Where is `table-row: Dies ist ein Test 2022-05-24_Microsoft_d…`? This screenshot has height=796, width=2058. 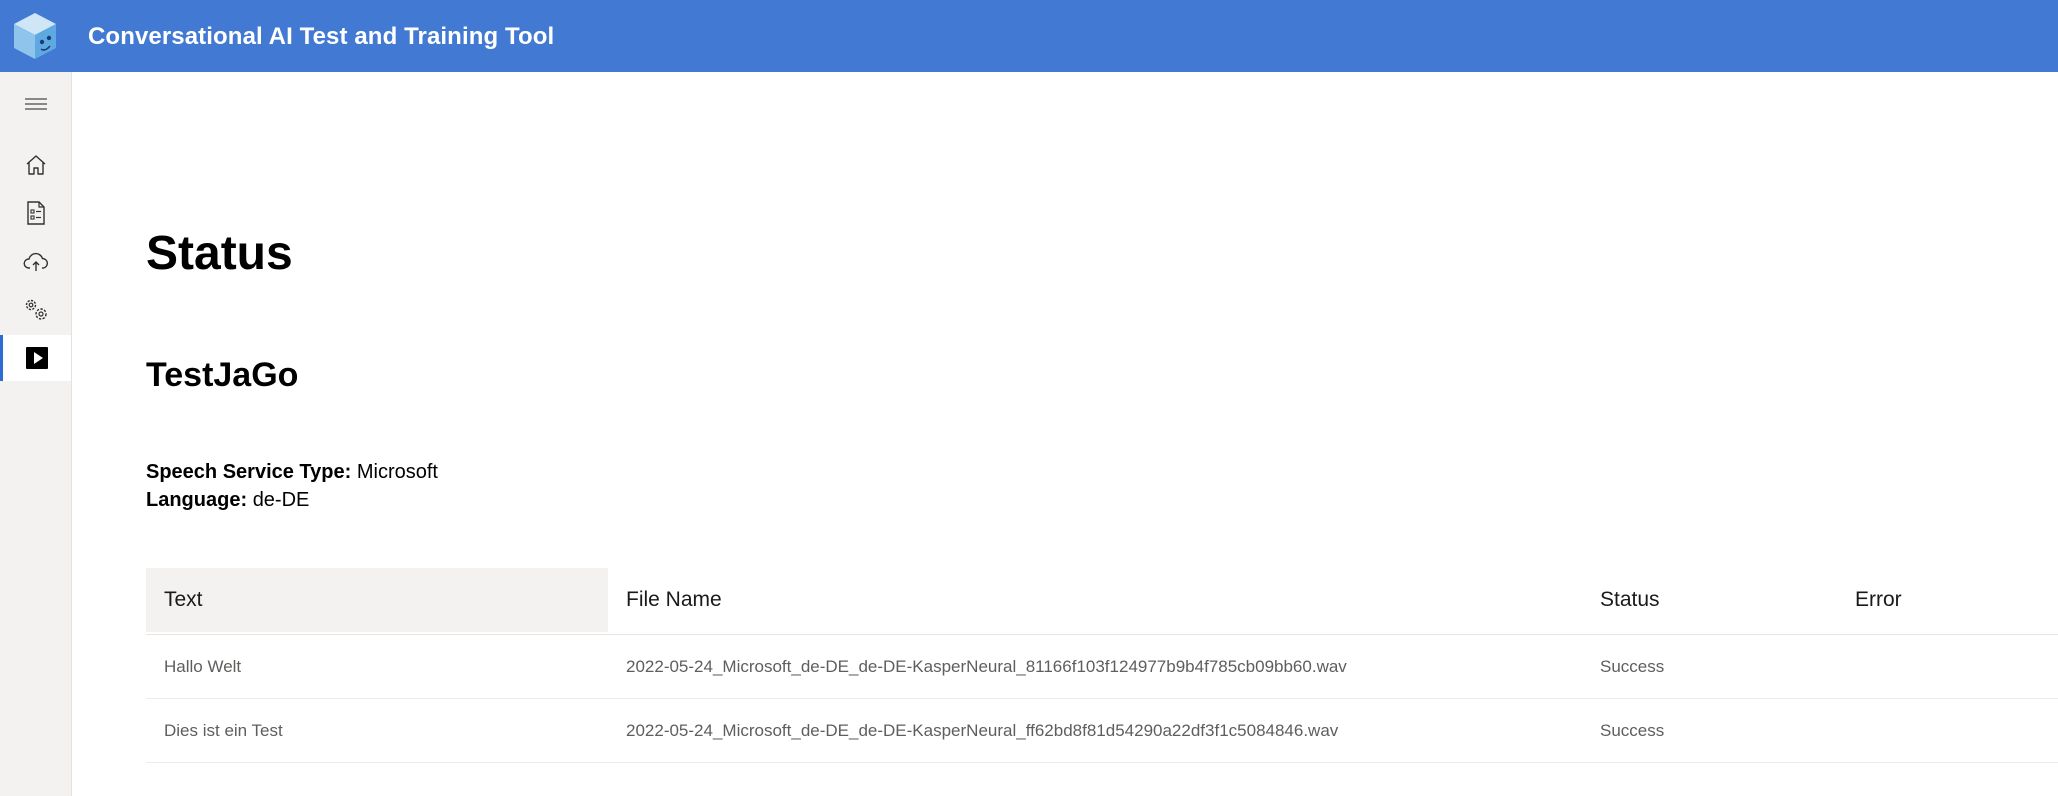
table-row: Dies ist ein Test 2022-05-24_Microsoft_d… is located at coordinates (1102, 731).